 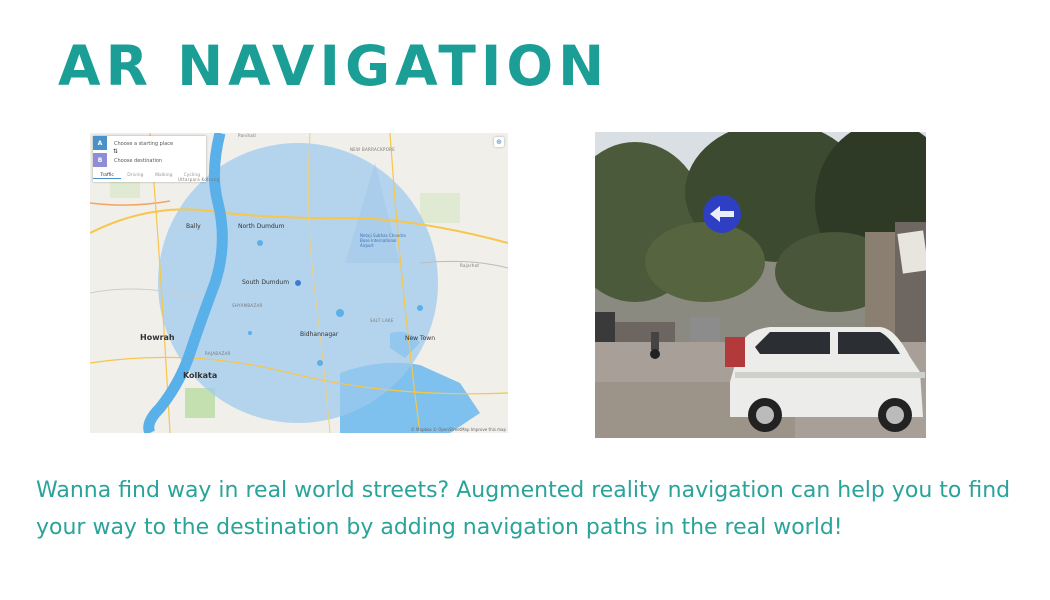 What do you see at coordinates (319, 334) in the screenshot?
I see `map-label-bidhannagar: Bidhannagar` at bounding box center [319, 334].